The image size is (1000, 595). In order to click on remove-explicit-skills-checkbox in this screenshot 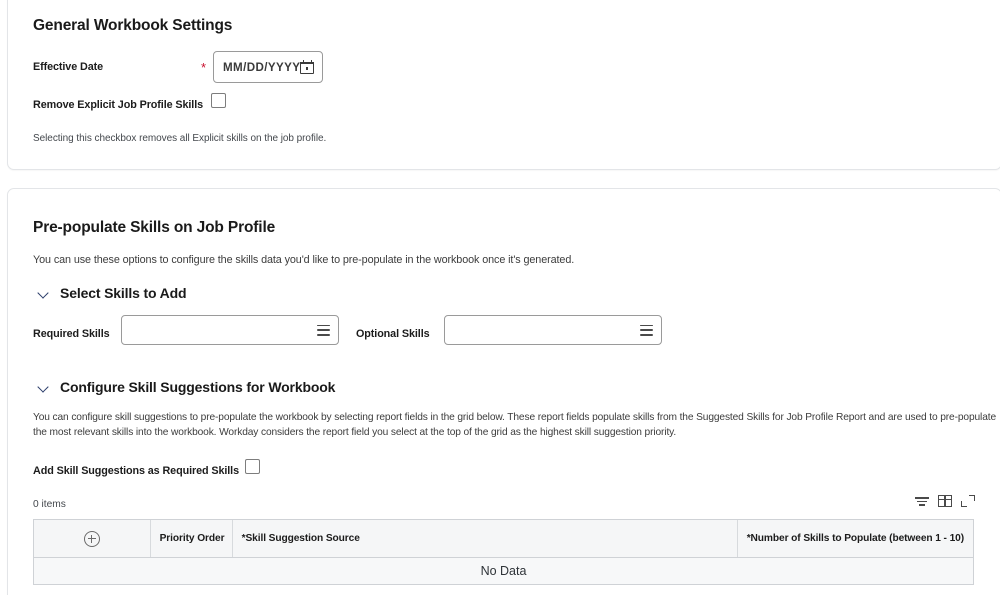, I will do `click(218, 100)`.